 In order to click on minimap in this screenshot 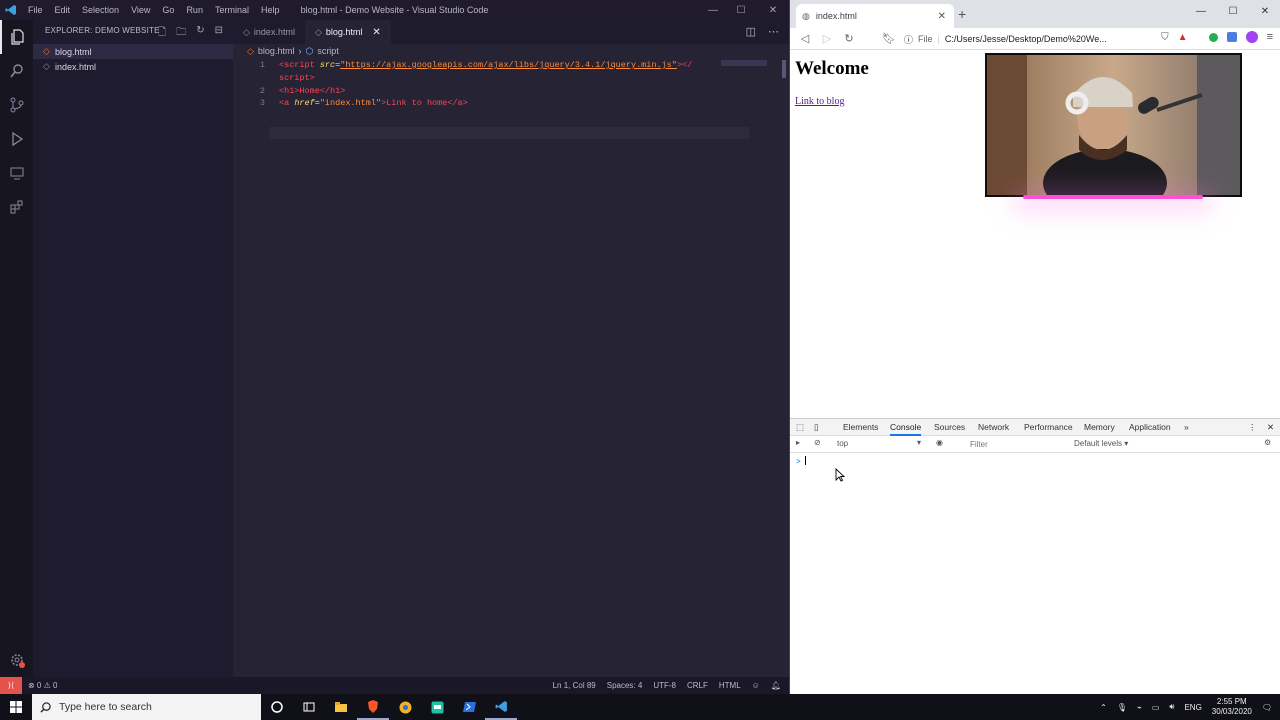, I will do `click(744, 63)`.